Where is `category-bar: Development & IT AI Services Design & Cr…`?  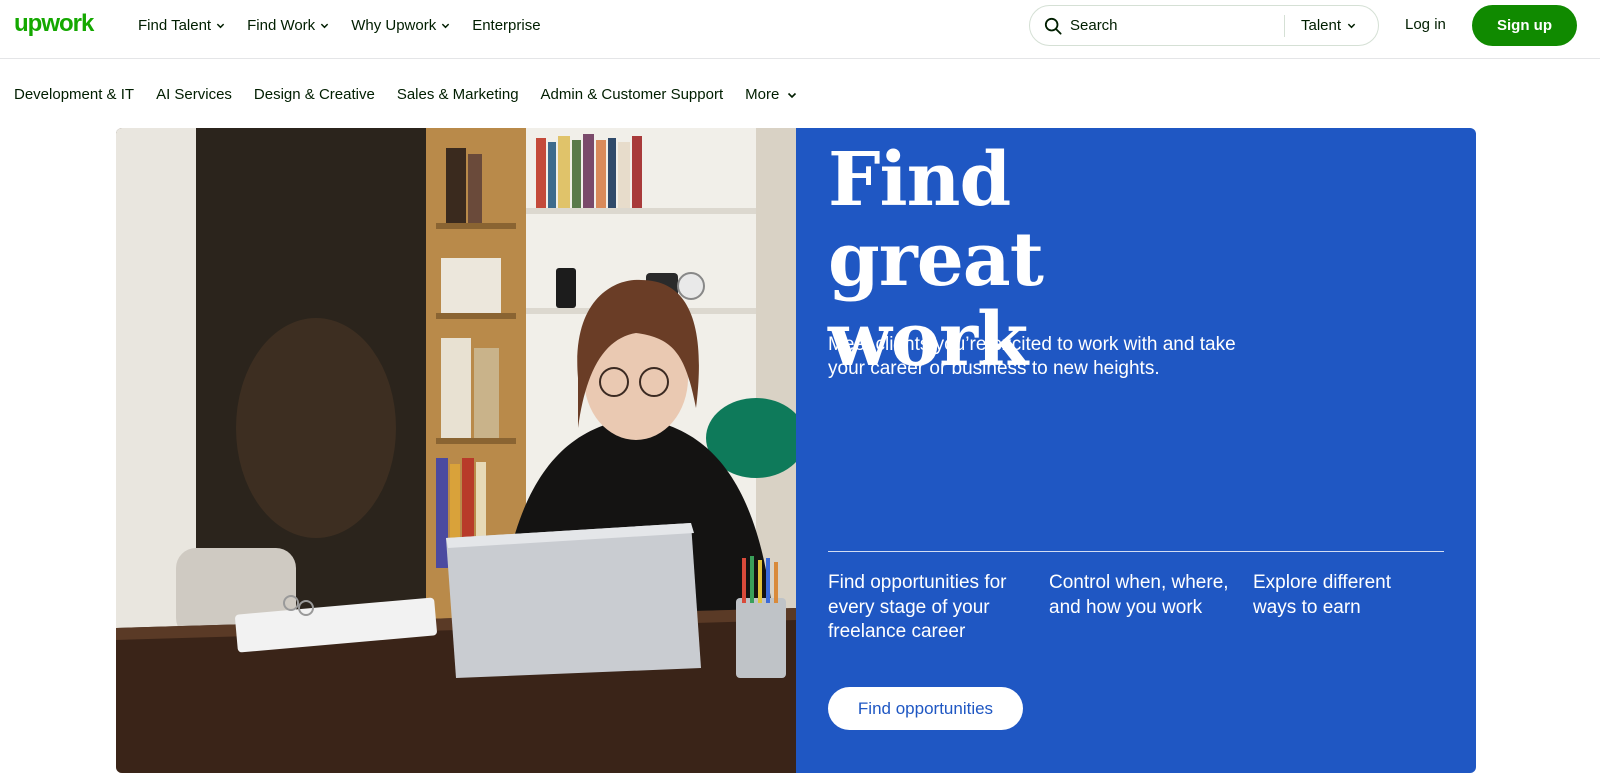
category-bar: Development & IT AI Services Design & Cr… is located at coordinates (405, 94).